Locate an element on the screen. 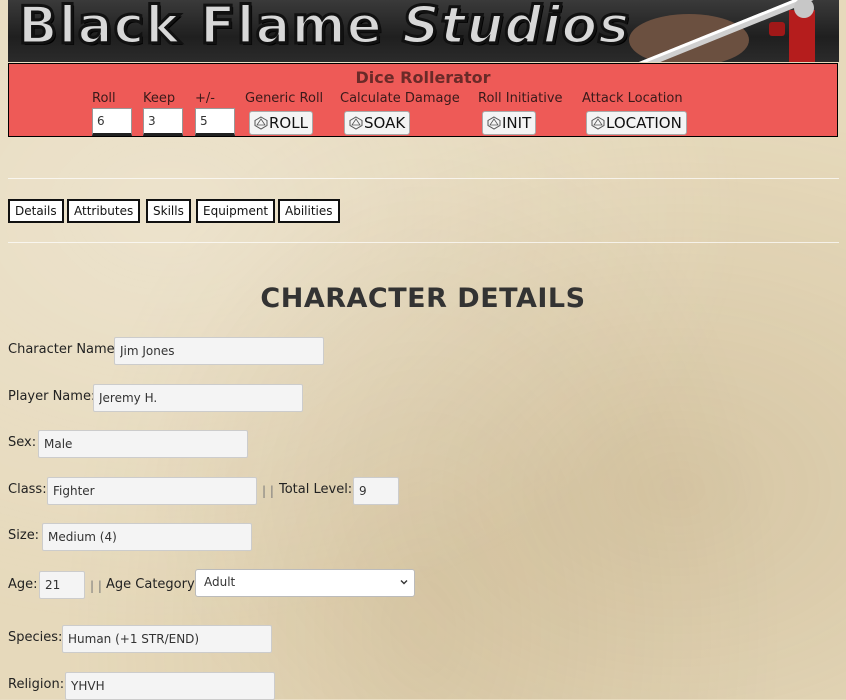  size-label: Size: is located at coordinates (24, 535).